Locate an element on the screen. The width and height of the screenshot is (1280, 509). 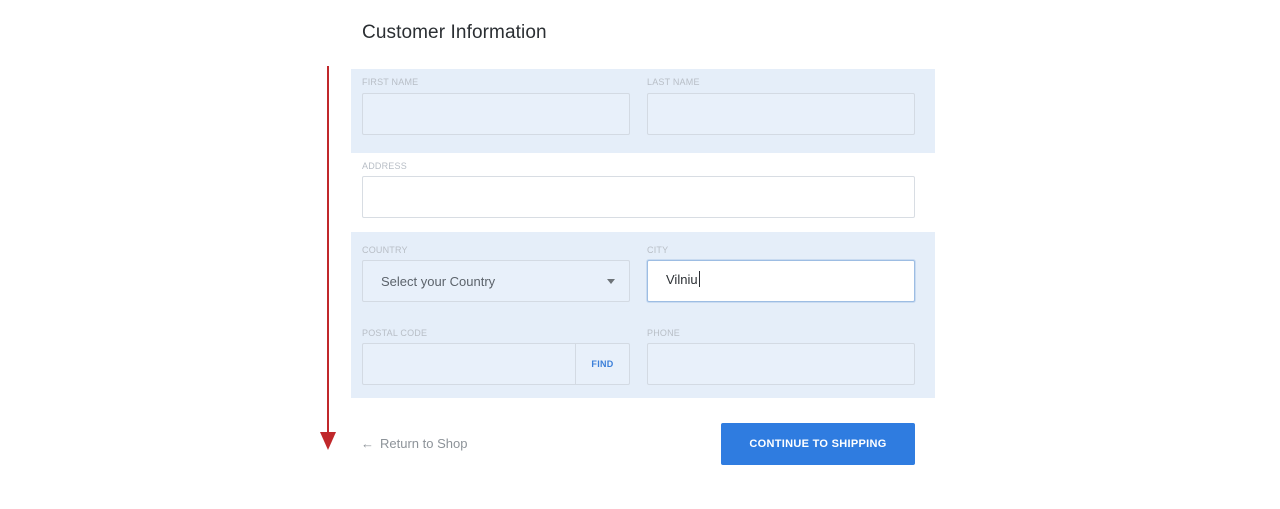
phone-input is located at coordinates (781, 364).